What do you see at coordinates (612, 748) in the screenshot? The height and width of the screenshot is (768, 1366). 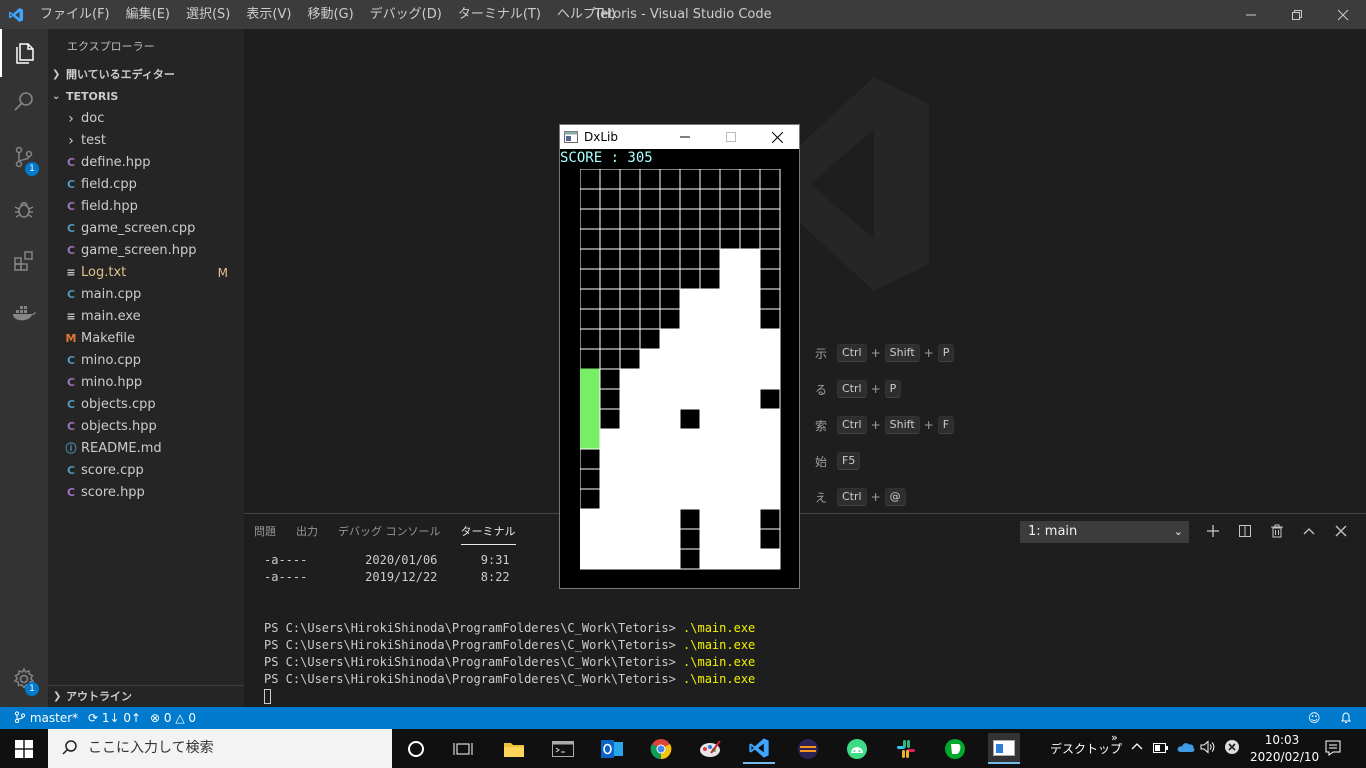 I see `outlook-icon` at bounding box center [612, 748].